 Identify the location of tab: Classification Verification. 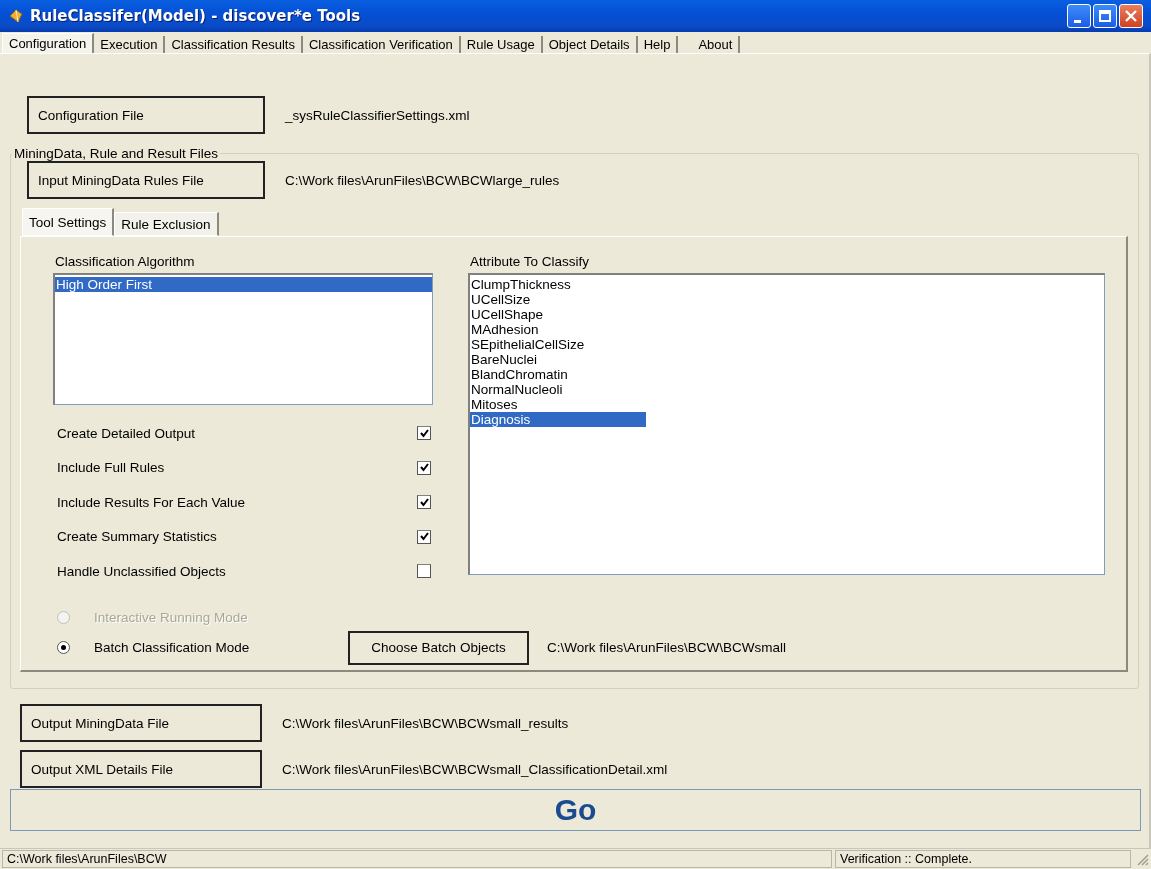
(381, 44).